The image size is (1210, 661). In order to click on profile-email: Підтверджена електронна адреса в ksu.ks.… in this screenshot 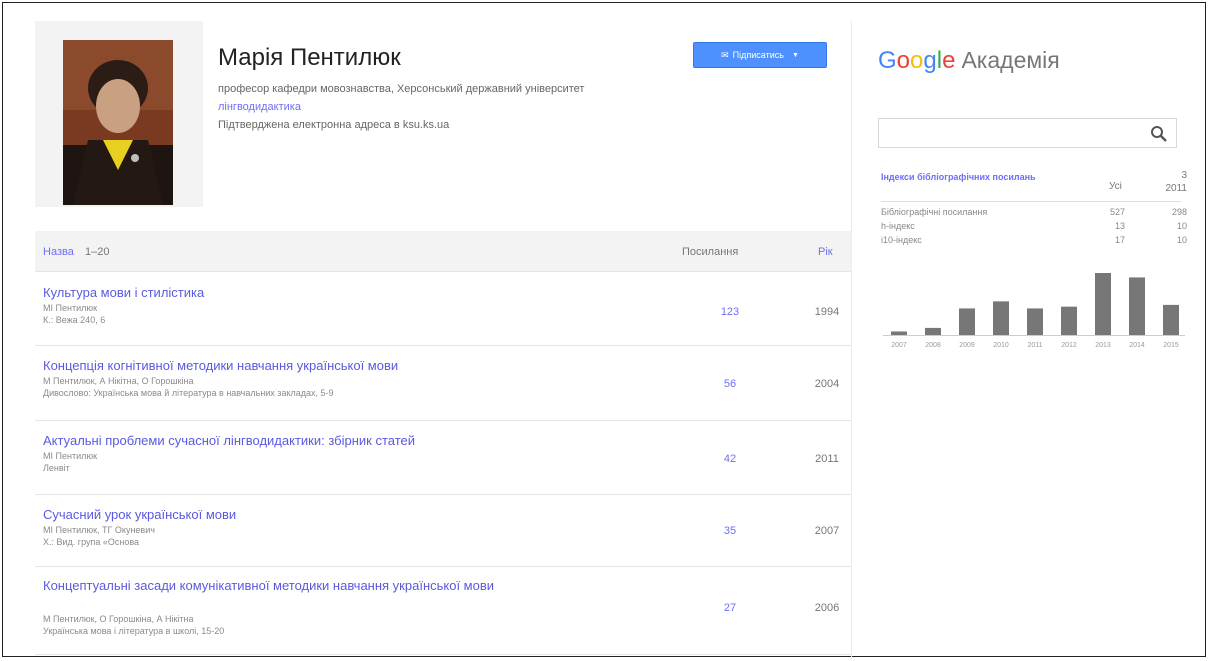, I will do `click(334, 125)`.